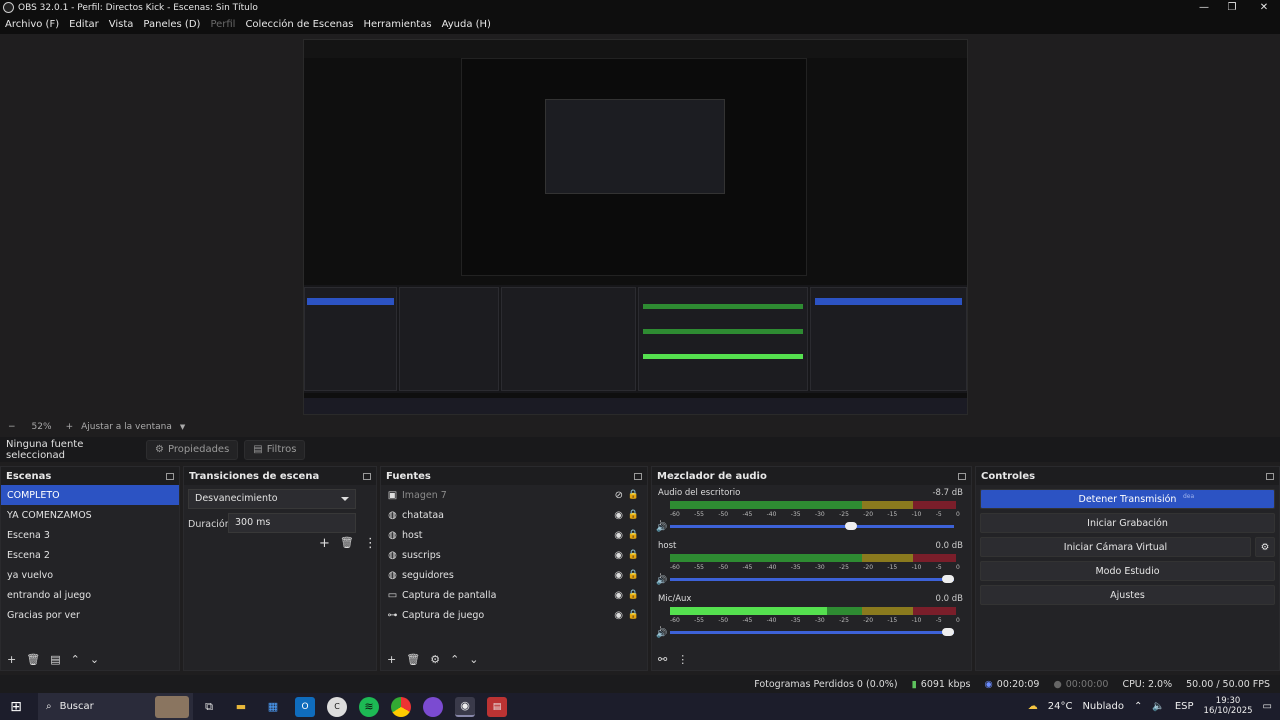 This screenshot has width=1280, height=720. What do you see at coordinates (126, 427) in the screenshot?
I see `zoom-fit-select: Ajustar a la ventana` at bounding box center [126, 427].